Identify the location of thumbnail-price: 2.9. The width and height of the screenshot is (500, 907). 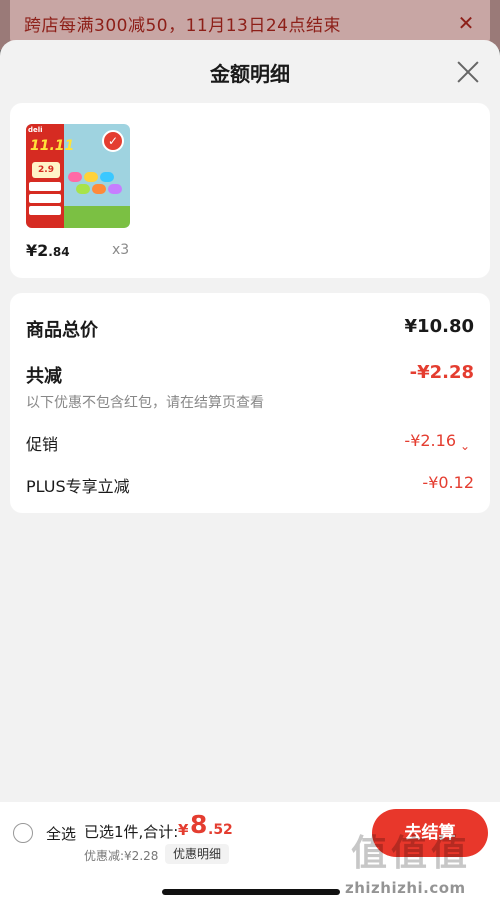
(46, 170).